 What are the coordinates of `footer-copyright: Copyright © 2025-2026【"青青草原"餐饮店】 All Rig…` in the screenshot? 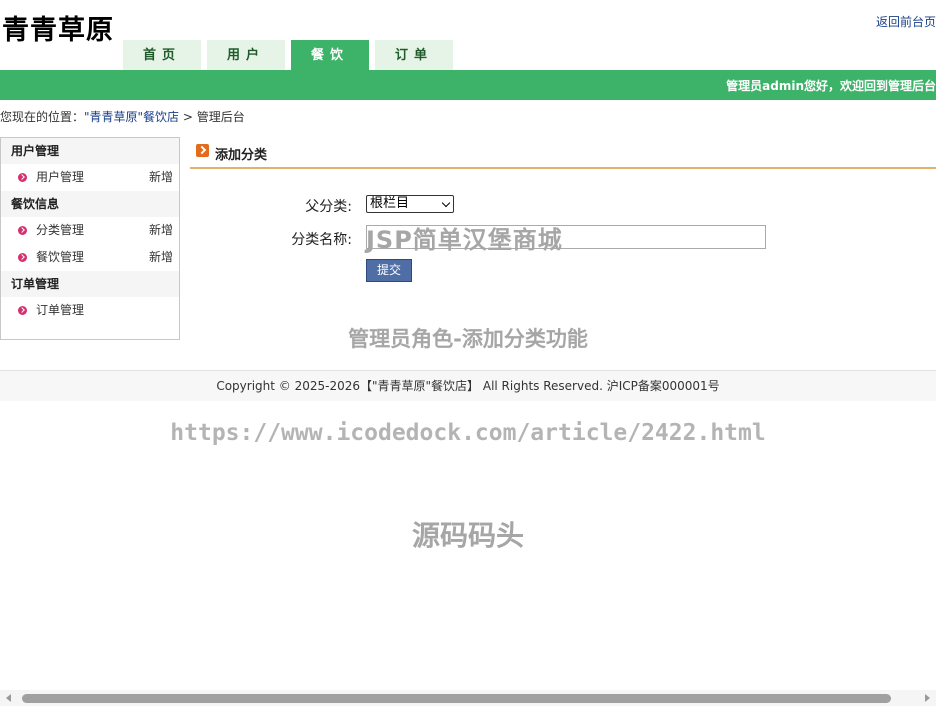 It's located at (468, 386).